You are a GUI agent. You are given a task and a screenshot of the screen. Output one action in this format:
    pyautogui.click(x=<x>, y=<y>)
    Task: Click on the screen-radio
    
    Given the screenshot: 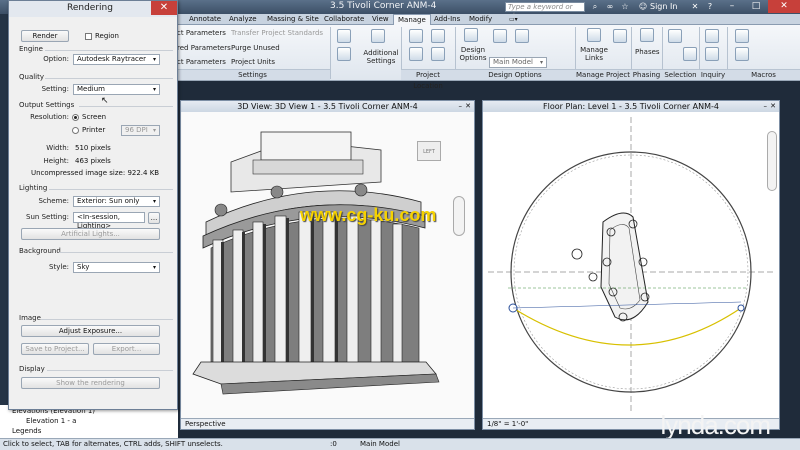 What is the action you would take?
    pyautogui.click(x=75, y=117)
    